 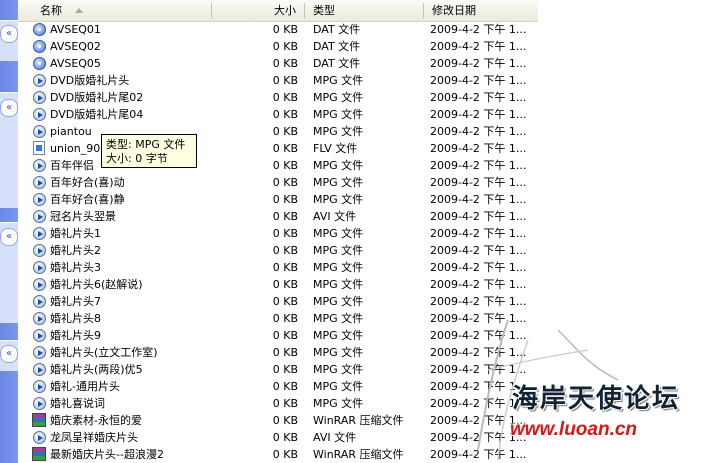 What do you see at coordinates (75, 233) in the screenshot?
I see `file-name: 婚礼片头1` at bounding box center [75, 233].